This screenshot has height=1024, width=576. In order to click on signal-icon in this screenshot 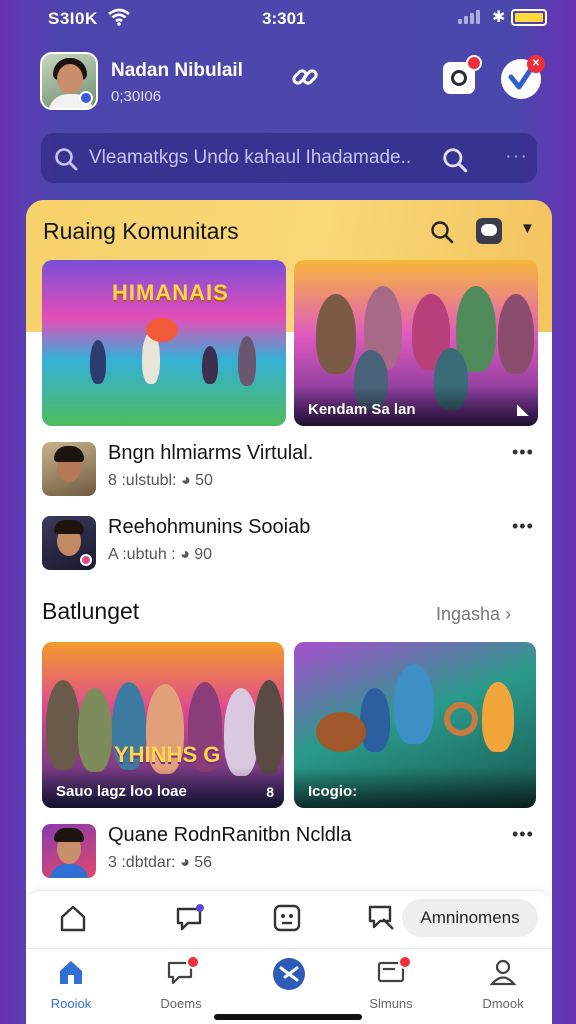, I will do `click(469, 17)`.